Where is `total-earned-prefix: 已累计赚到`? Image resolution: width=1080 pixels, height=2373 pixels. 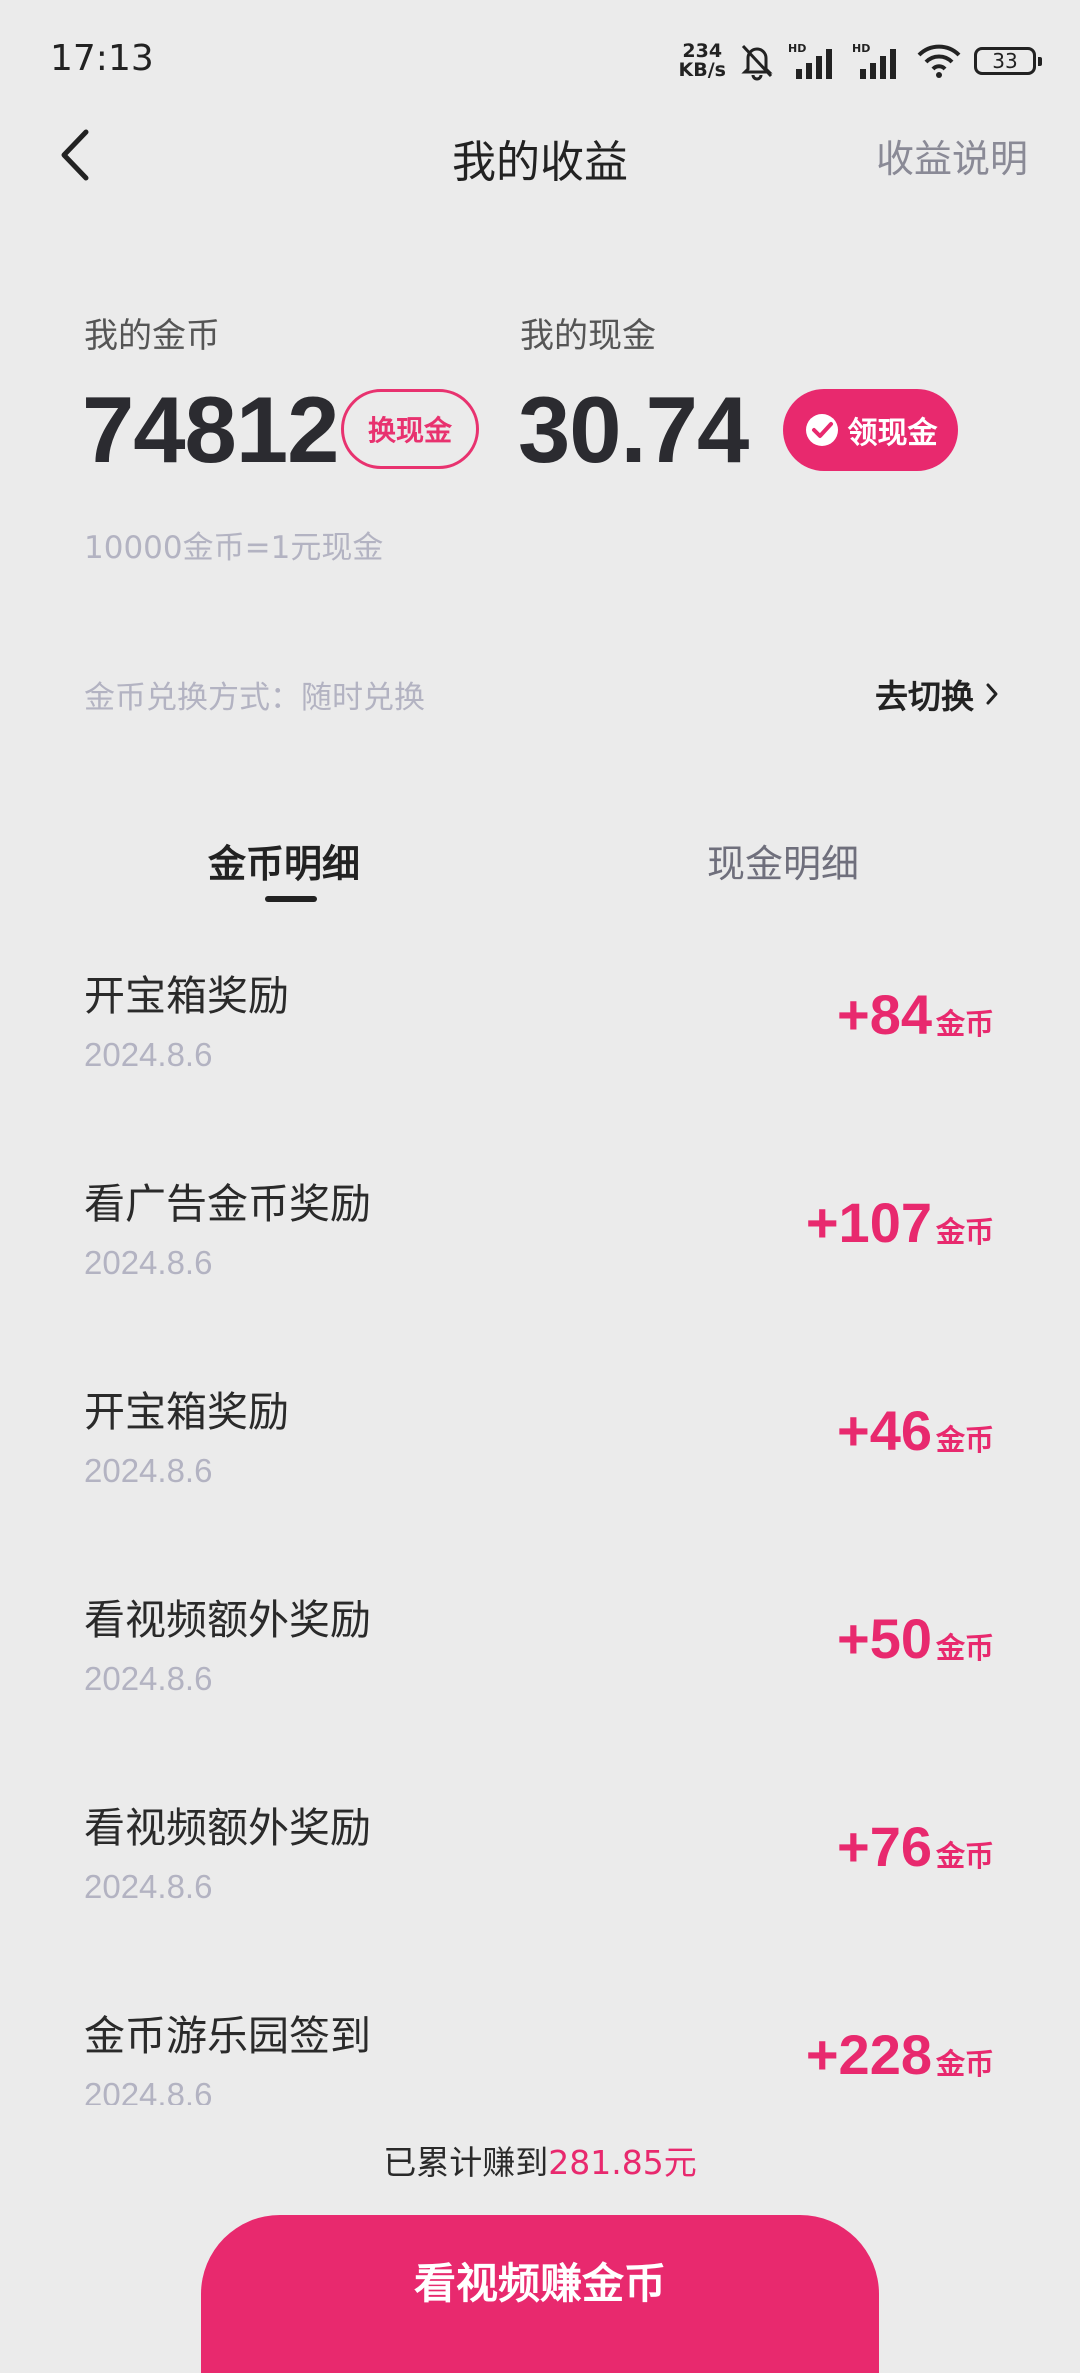 total-earned-prefix: 已累计赚到 is located at coordinates (466, 2162).